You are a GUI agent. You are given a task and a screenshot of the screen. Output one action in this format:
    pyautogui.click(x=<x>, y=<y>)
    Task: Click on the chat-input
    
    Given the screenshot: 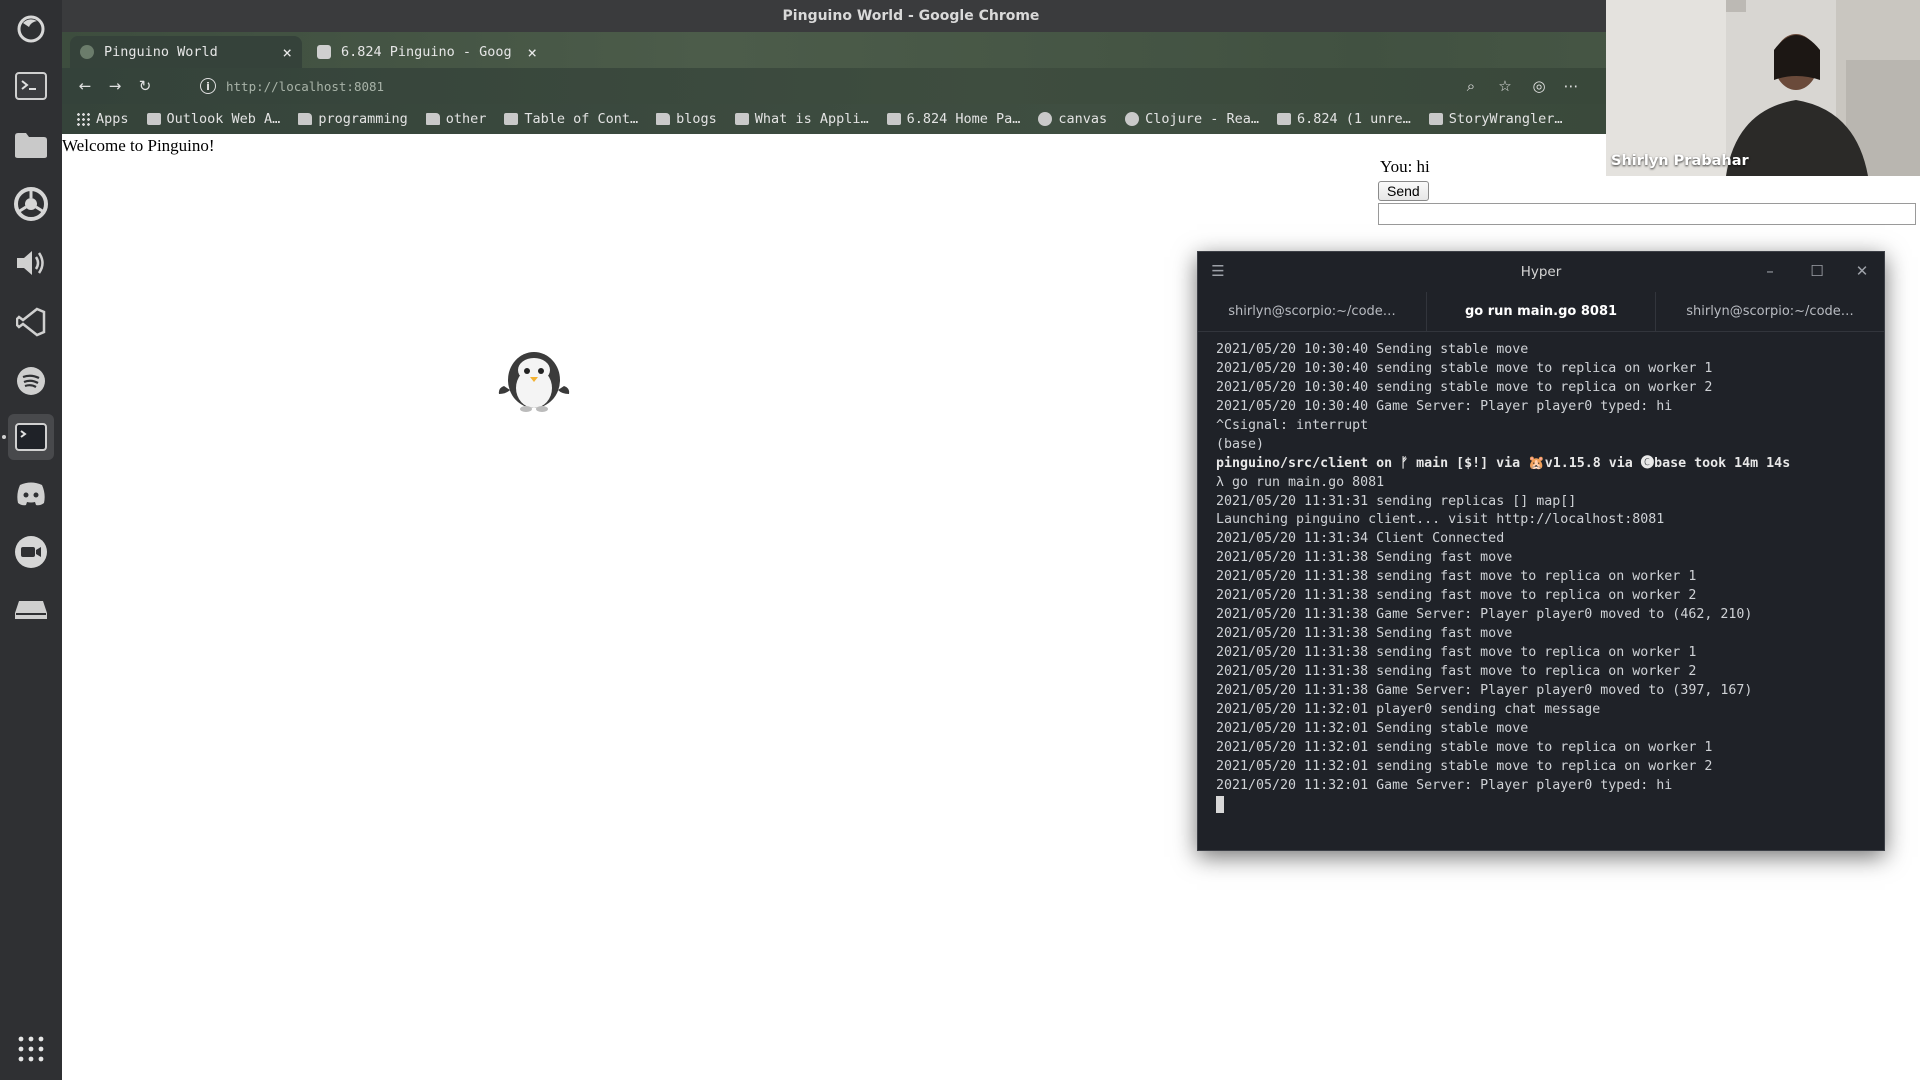 What is the action you would take?
    pyautogui.click(x=1647, y=214)
    